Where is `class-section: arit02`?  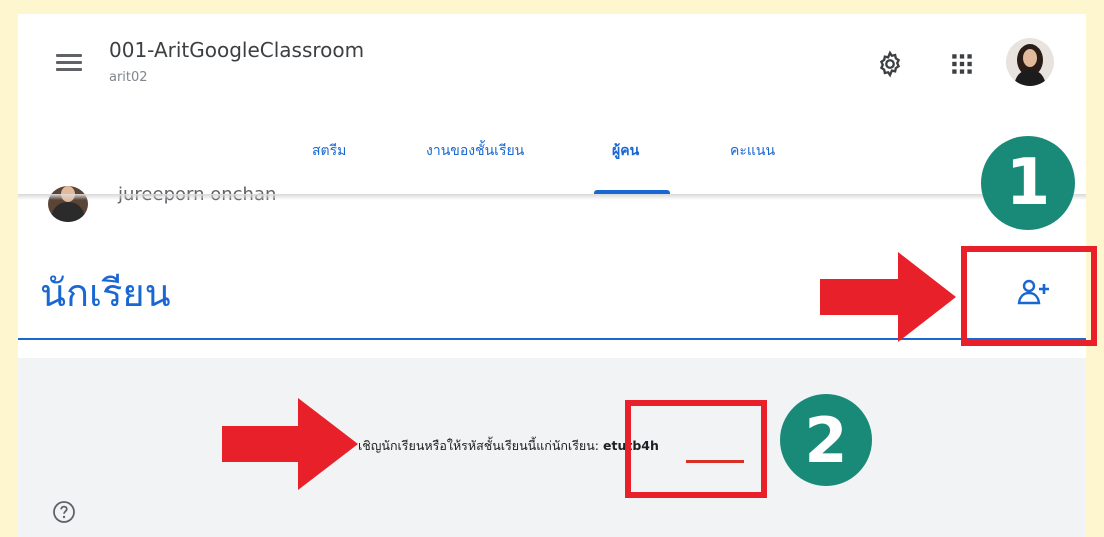 class-section: arit02 is located at coordinates (128, 77).